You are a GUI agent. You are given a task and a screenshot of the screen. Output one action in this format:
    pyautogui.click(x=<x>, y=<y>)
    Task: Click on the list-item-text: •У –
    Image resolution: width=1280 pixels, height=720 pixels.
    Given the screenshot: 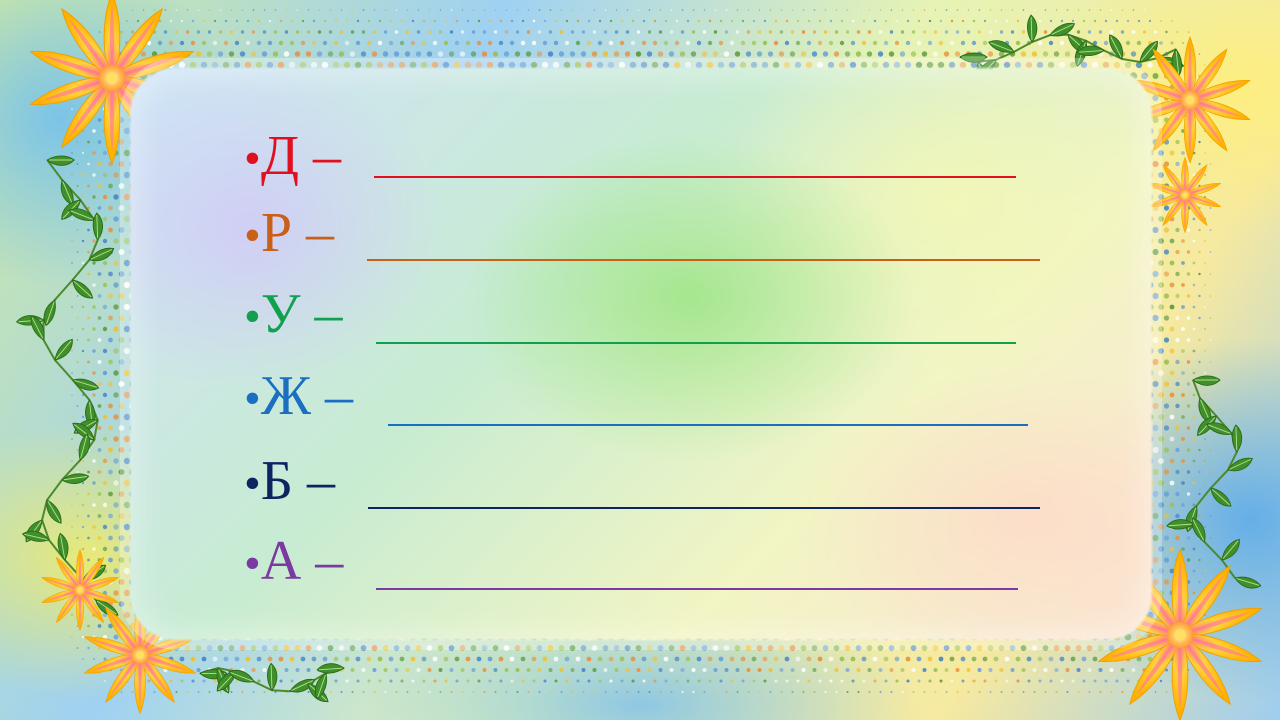 What is the action you would take?
    pyautogui.click(x=293, y=315)
    